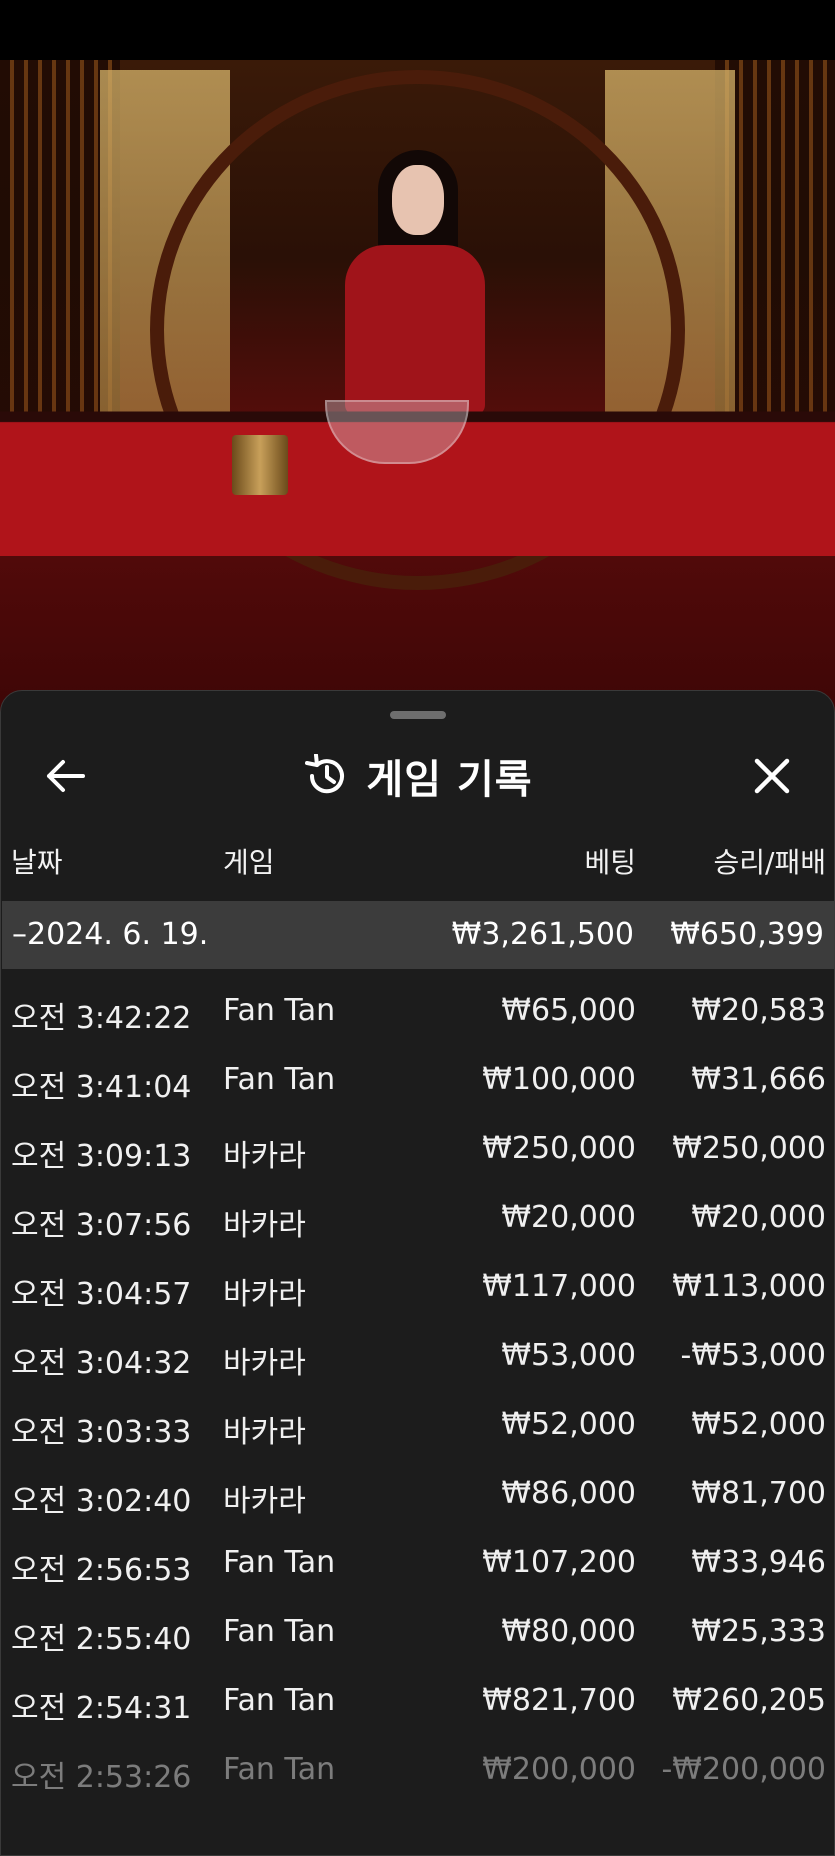 Image resolution: width=835 pixels, height=1856 pixels. What do you see at coordinates (325, 774) in the screenshot?
I see `history-icon` at bounding box center [325, 774].